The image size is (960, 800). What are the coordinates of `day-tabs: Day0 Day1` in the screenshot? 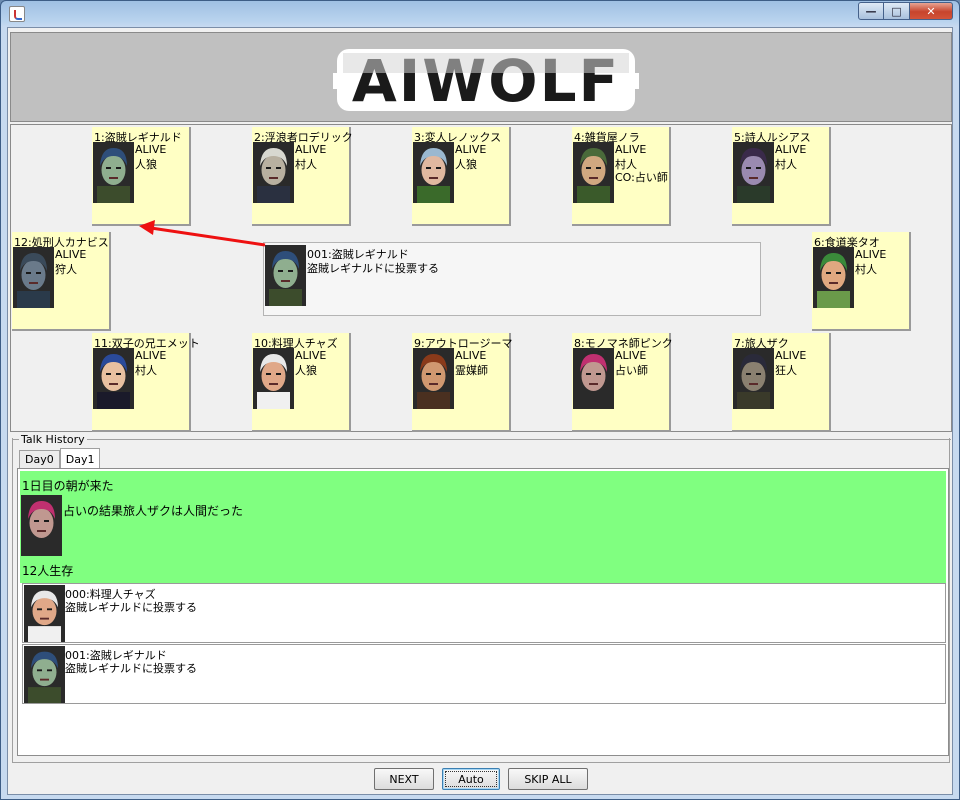 It's located at (60, 458).